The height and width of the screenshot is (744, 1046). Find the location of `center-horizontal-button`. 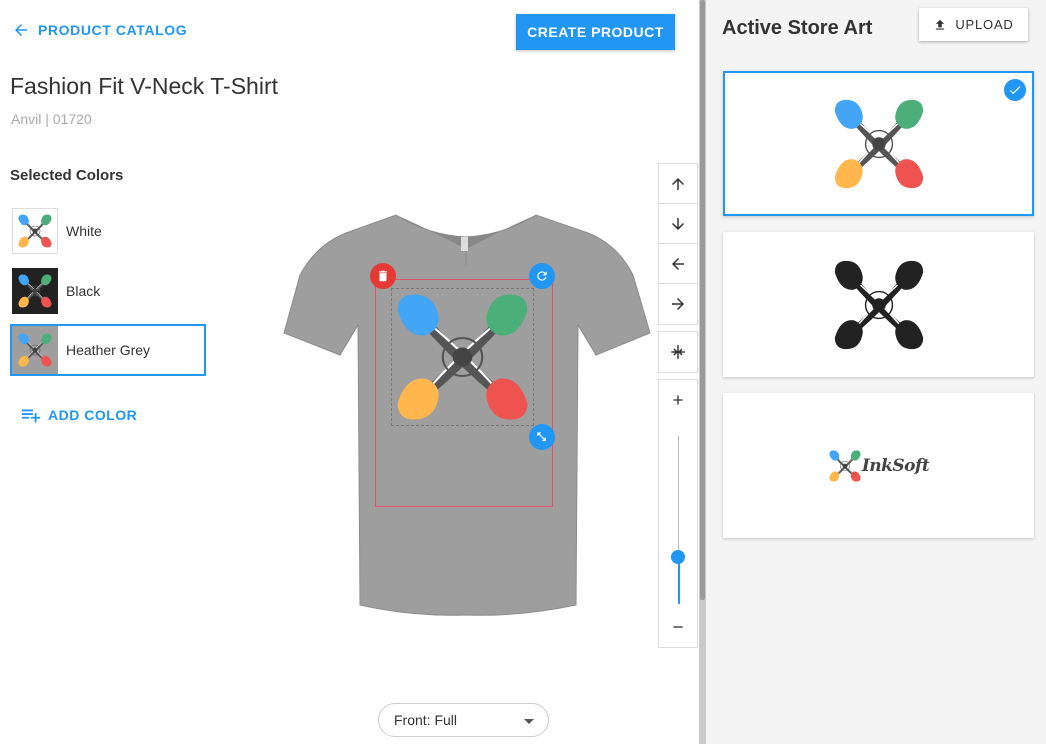

center-horizontal-button is located at coordinates (678, 352).